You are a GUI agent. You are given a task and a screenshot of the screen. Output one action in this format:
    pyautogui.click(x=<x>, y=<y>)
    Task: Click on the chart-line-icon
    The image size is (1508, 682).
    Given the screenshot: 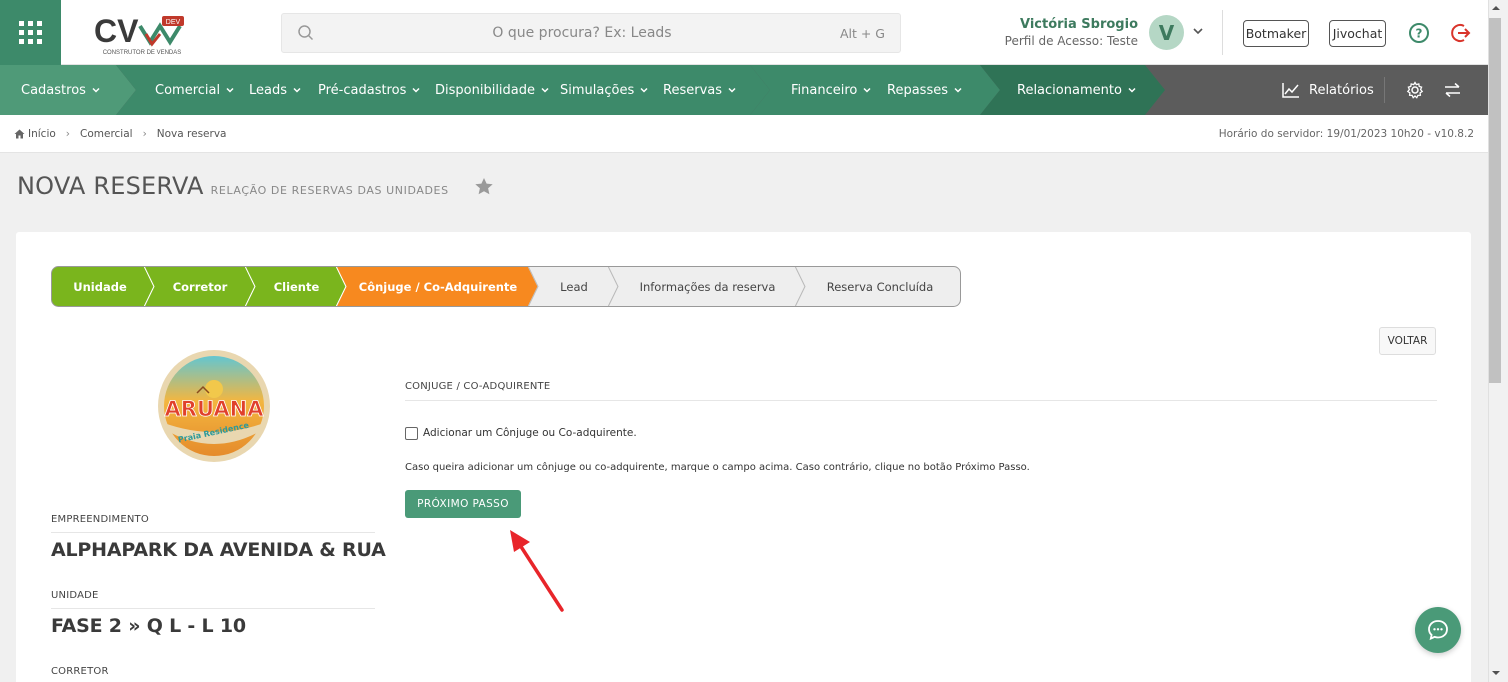 What is the action you would take?
    pyautogui.click(x=1290, y=90)
    